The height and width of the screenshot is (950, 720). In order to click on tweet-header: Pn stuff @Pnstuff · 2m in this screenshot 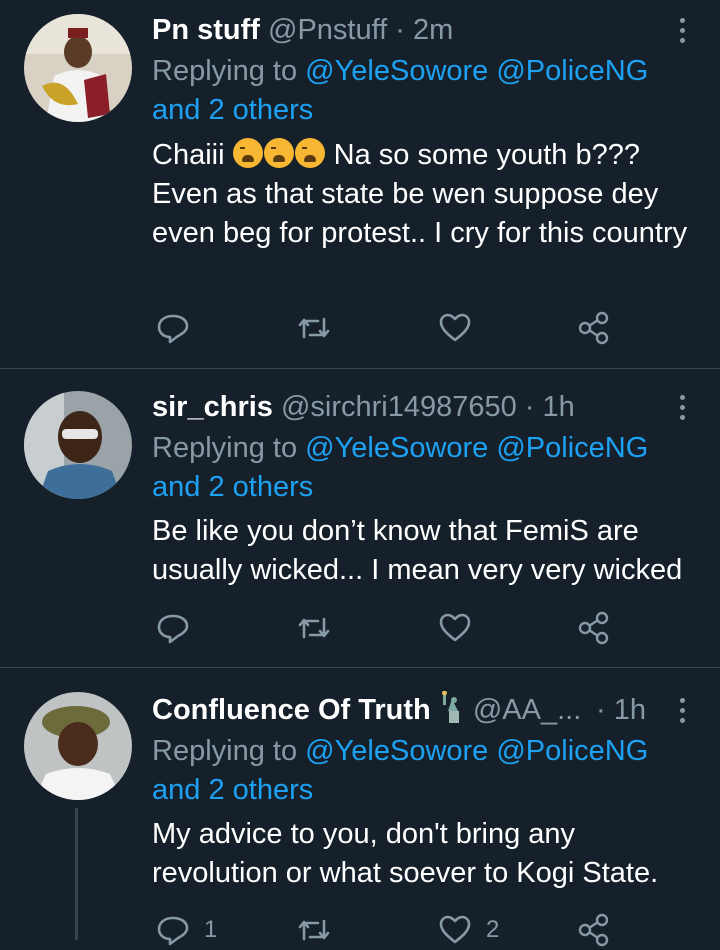, I will do `click(406, 30)`.